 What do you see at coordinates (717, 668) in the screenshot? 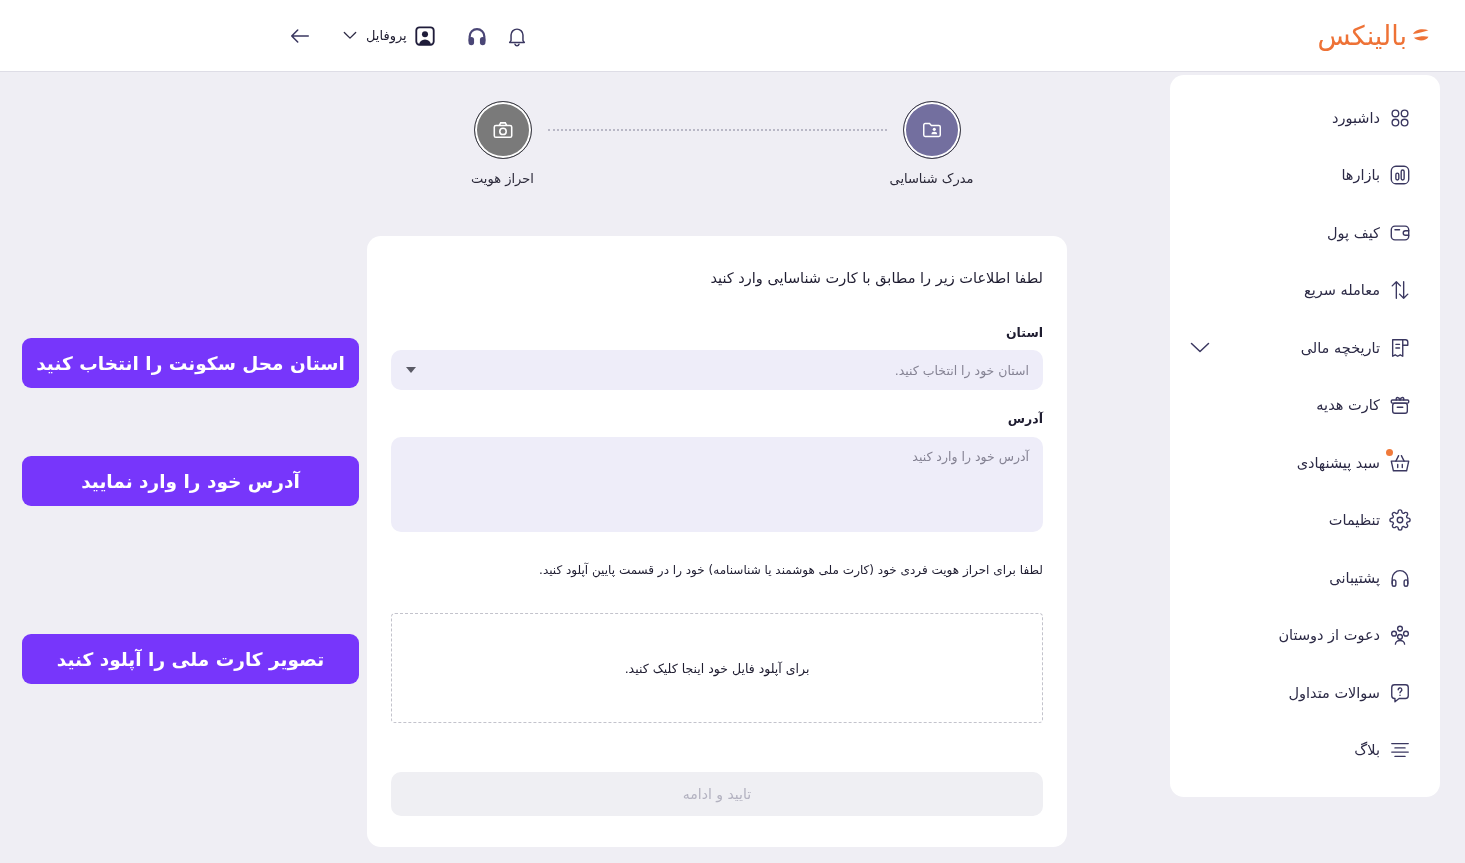
I see `file-upload-dropzone: برای آپلود فایل خود اینجا کلیک کنید.` at bounding box center [717, 668].